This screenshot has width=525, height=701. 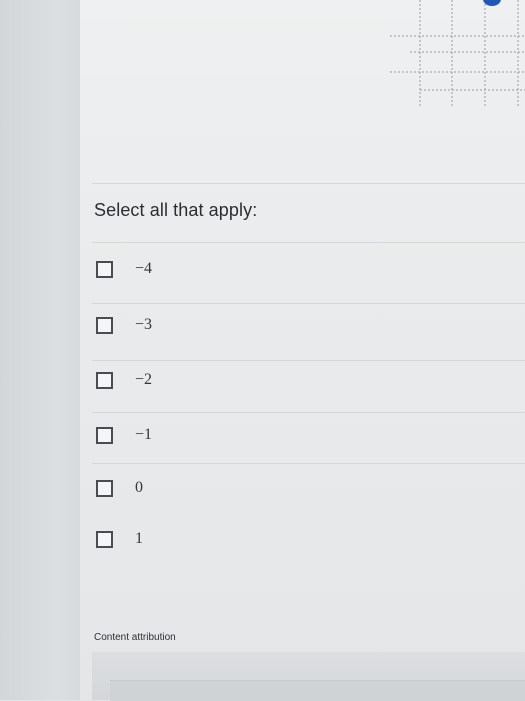 What do you see at coordinates (124, 380) in the screenshot?
I see `choice-option: −2` at bounding box center [124, 380].